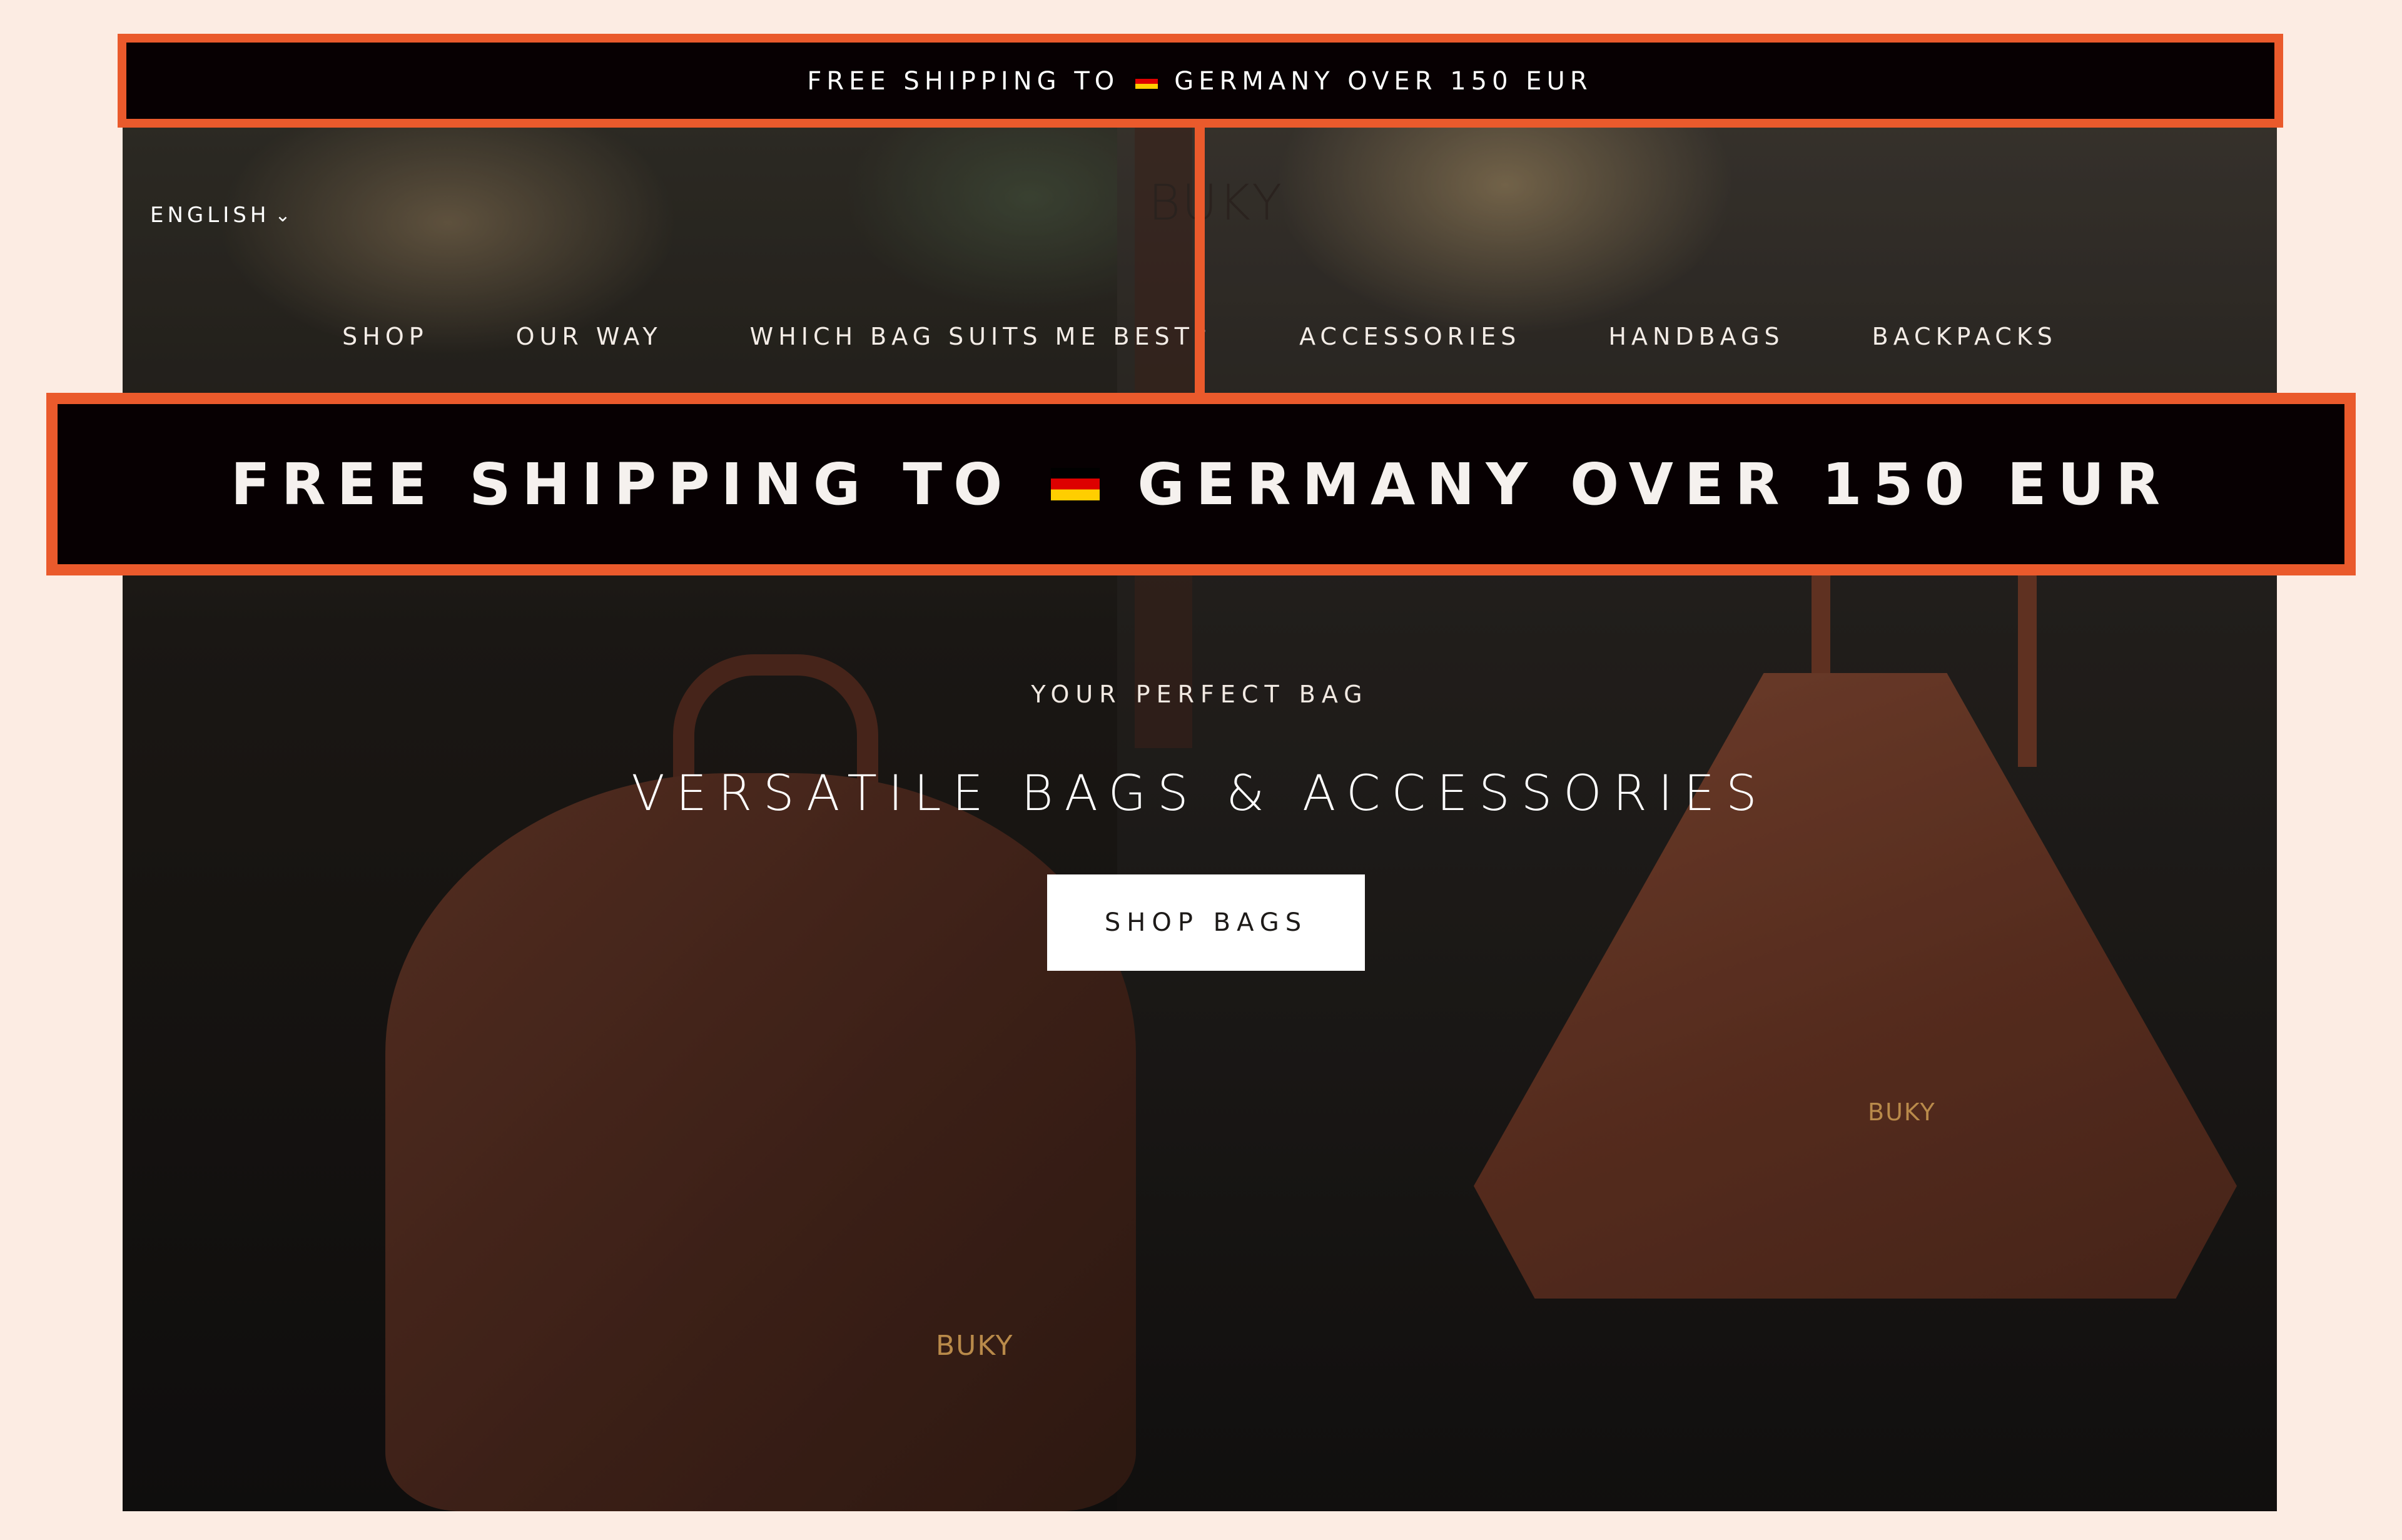 The height and width of the screenshot is (1540, 2402). Describe the element at coordinates (963, 81) in the screenshot. I see `announcement-text-start: FREE SHIPPING TO` at that location.